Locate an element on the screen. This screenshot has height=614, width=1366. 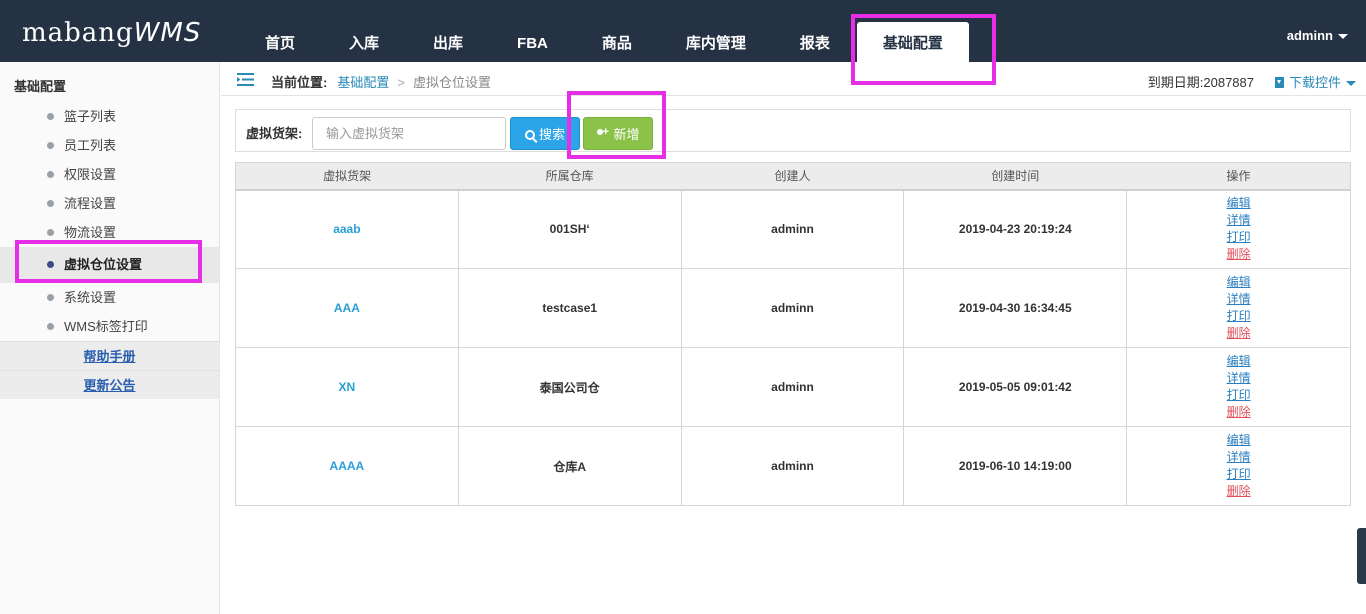
breadcrumb-level1: 基础配置 is located at coordinates (363, 82).